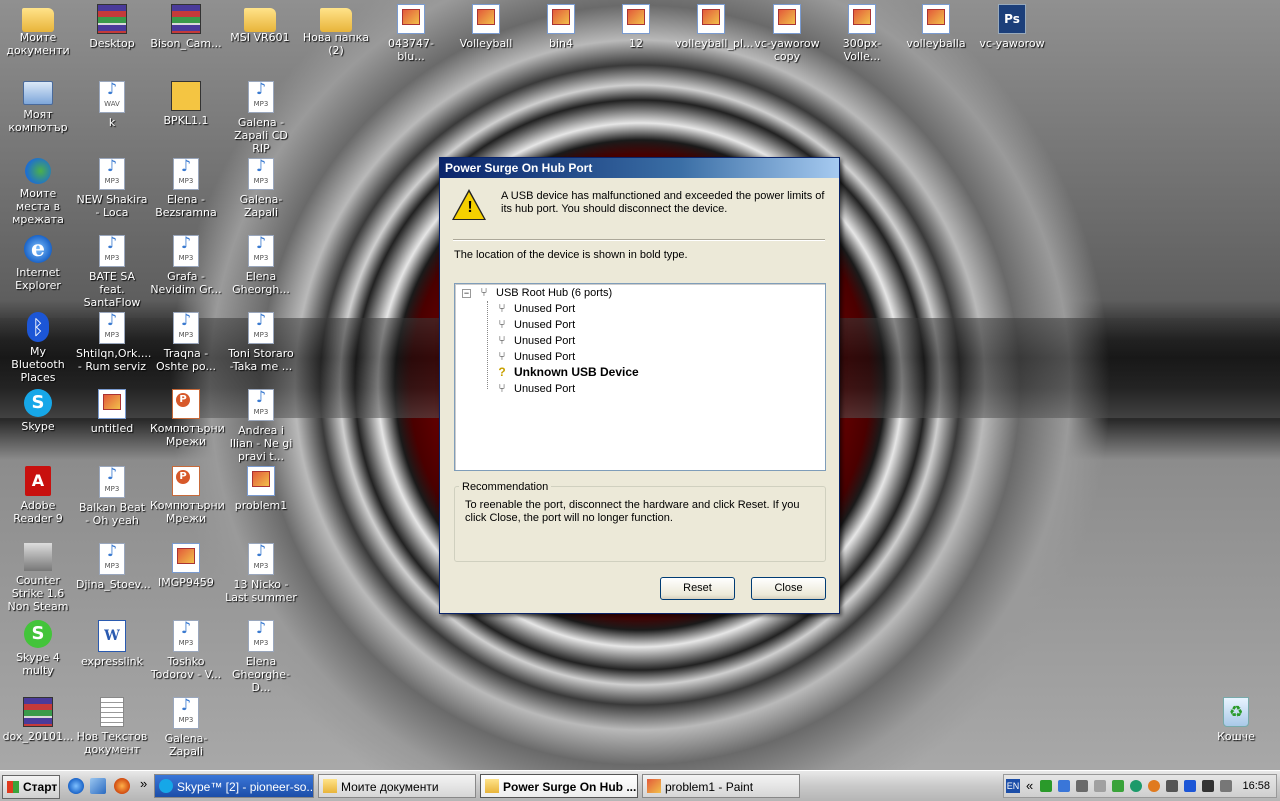  What do you see at coordinates (535, 324) in the screenshot?
I see `tree-port-2: ⑂ Unused Port` at bounding box center [535, 324].